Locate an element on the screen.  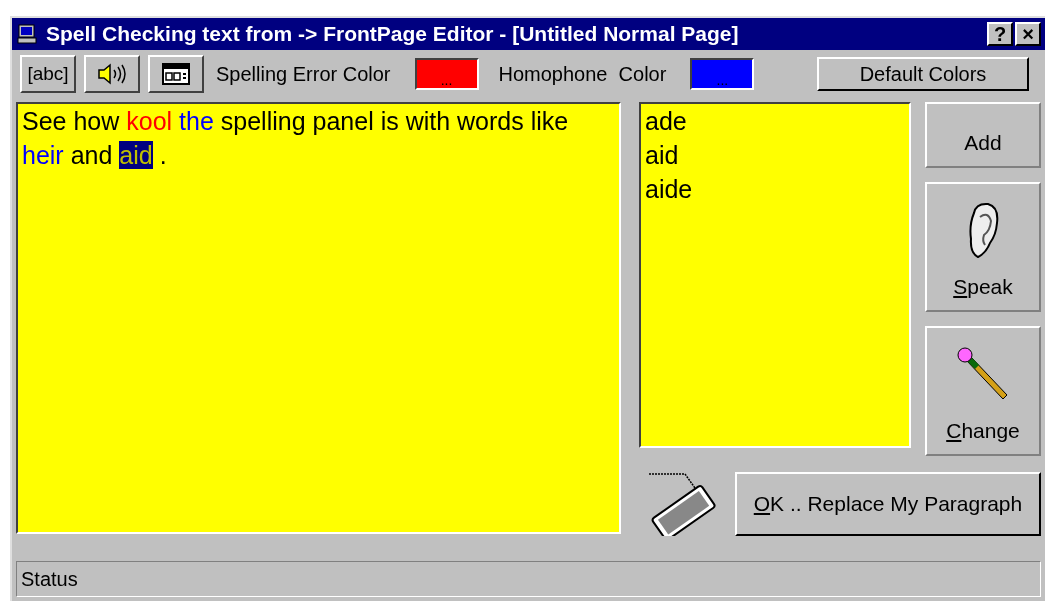
window-icon is located at coordinates (176, 74).